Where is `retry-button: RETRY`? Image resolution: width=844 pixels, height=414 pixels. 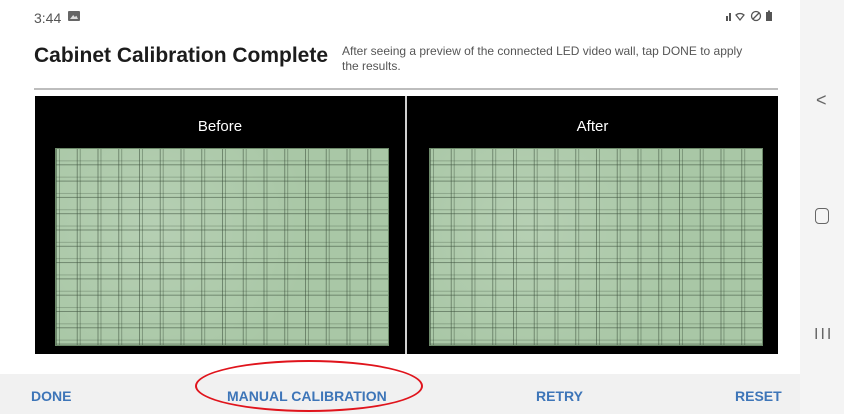 retry-button: RETRY is located at coordinates (559, 396).